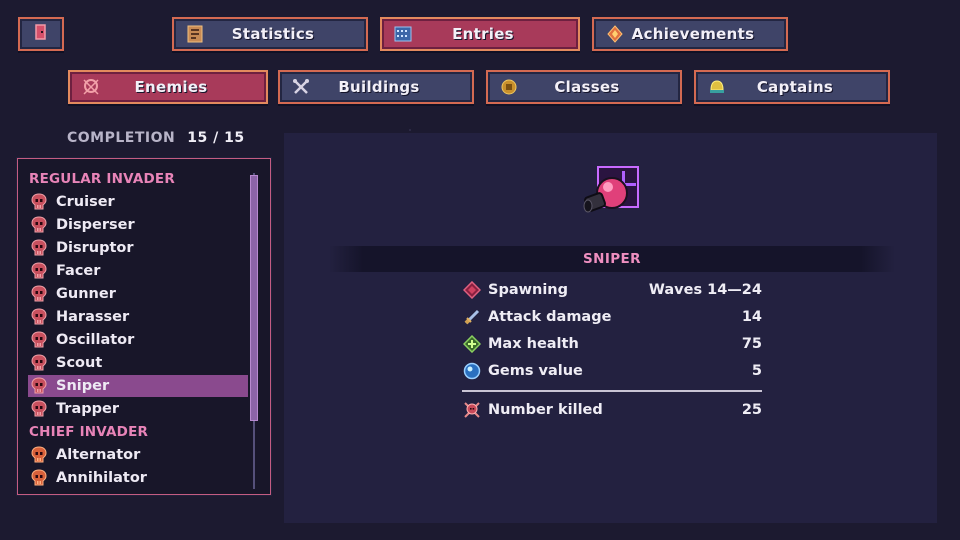 The image size is (960, 540). Describe the element at coordinates (751, 410) in the screenshot. I see `stat-value: 25` at that location.